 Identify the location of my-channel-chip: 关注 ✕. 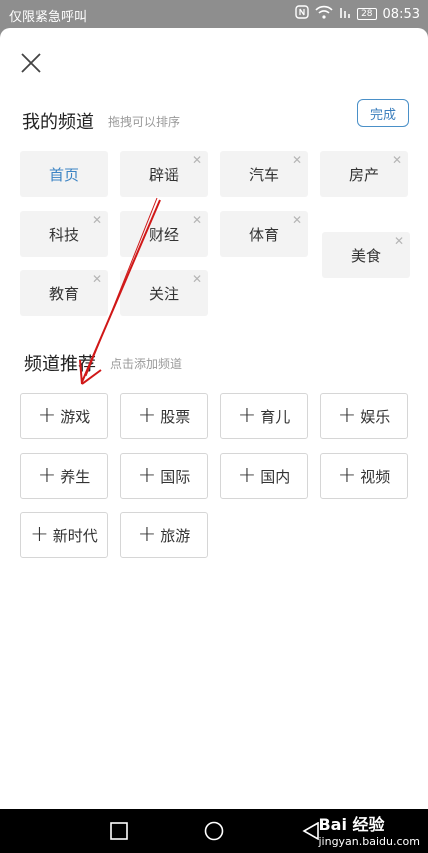
(164, 293).